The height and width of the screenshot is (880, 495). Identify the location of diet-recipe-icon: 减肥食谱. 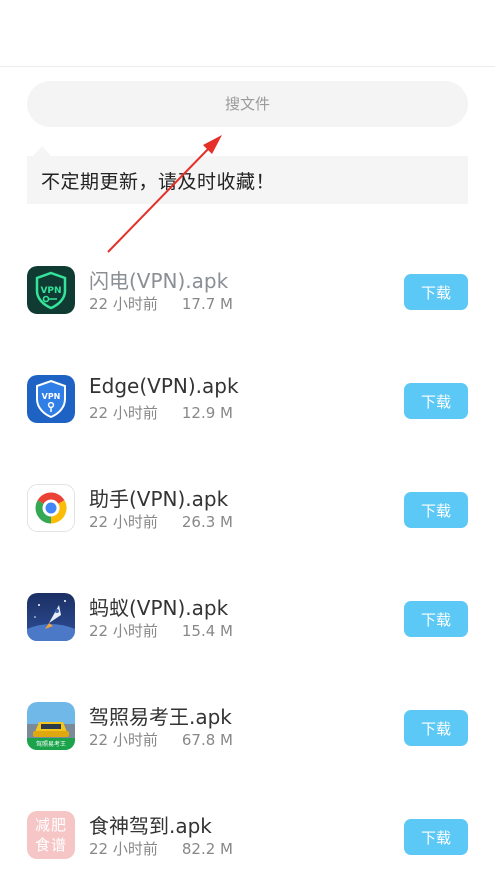
(51, 835).